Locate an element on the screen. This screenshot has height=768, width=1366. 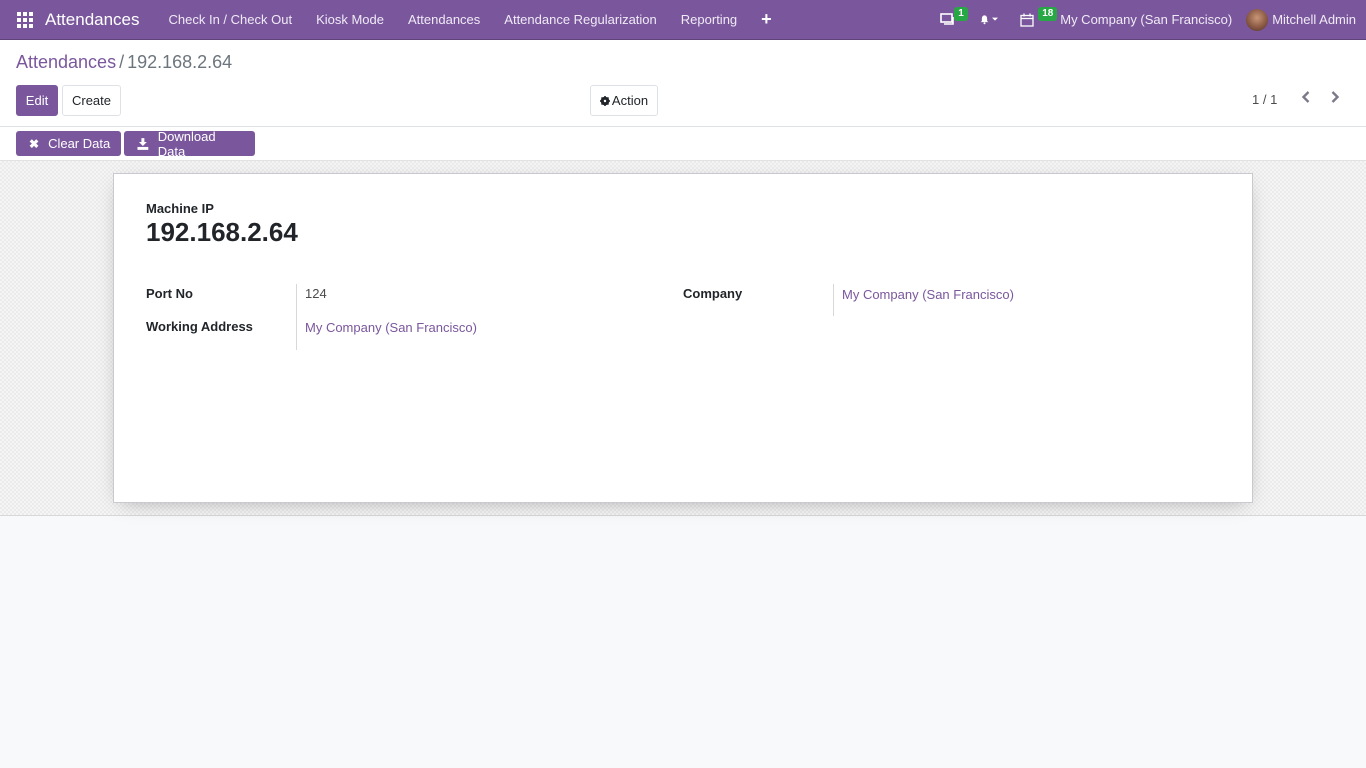
app-switcher-button is located at coordinates (24, 20).